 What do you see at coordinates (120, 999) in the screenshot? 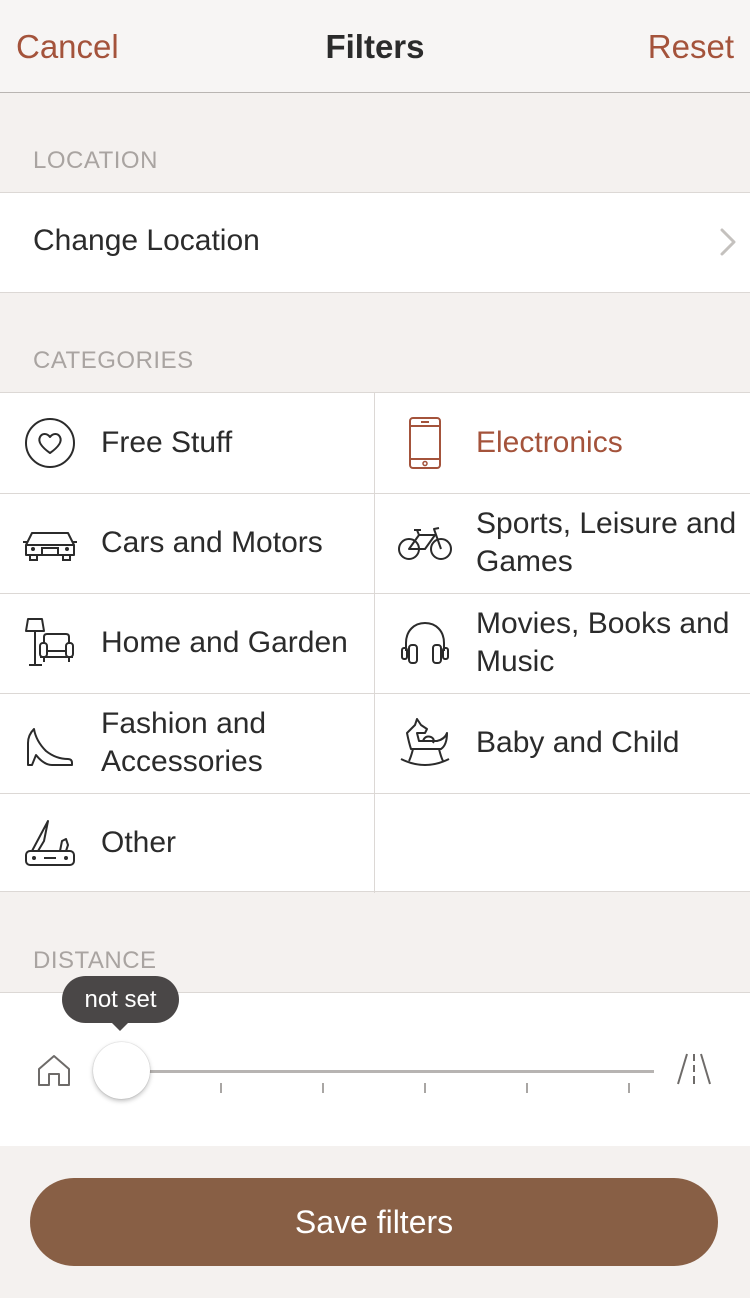
I see `distance-value-tooltip: not set` at bounding box center [120, 999].